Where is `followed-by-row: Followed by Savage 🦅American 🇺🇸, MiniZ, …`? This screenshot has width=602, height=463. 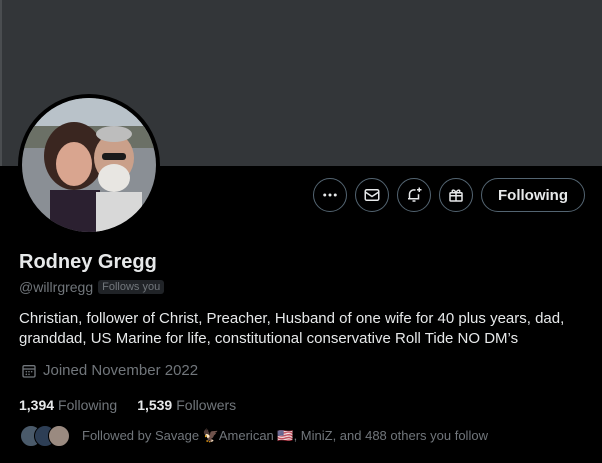
followed-by-row: Followed by Savage 🦅American 🇺🇸, MiniZ, … is located at coordinates (254, 436).